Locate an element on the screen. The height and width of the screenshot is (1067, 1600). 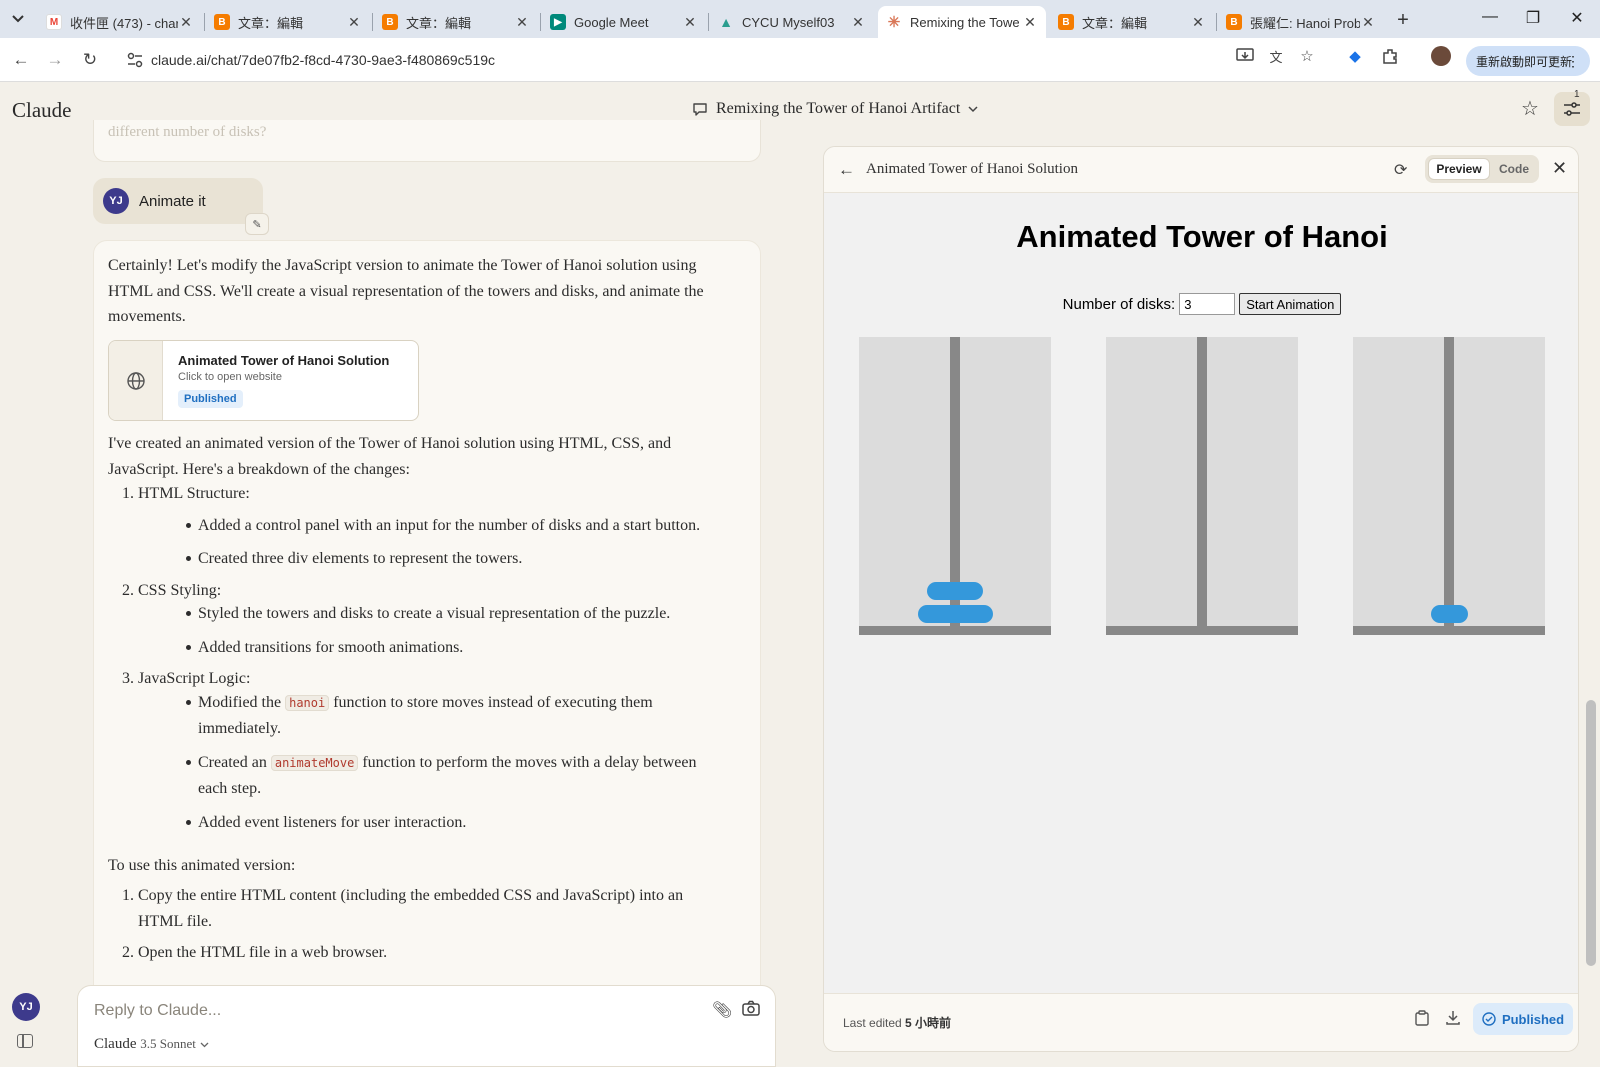
claude-logo: Claude is located at coordinates (41, 110).